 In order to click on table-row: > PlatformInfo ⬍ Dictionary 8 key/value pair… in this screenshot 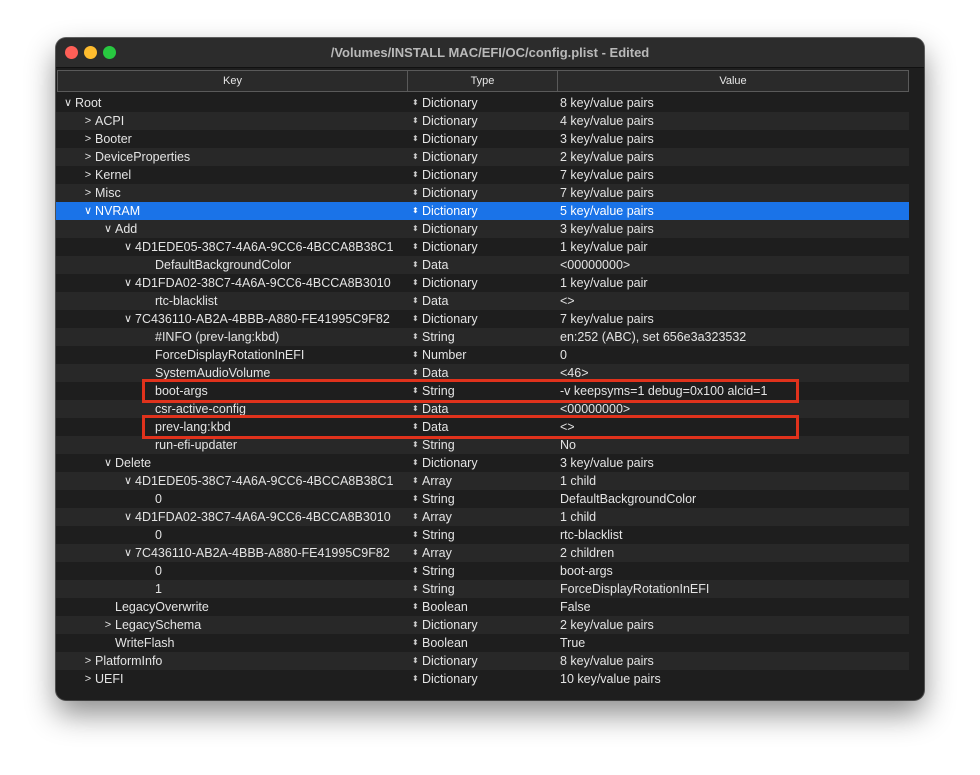, I will do `click(482, 661)`.